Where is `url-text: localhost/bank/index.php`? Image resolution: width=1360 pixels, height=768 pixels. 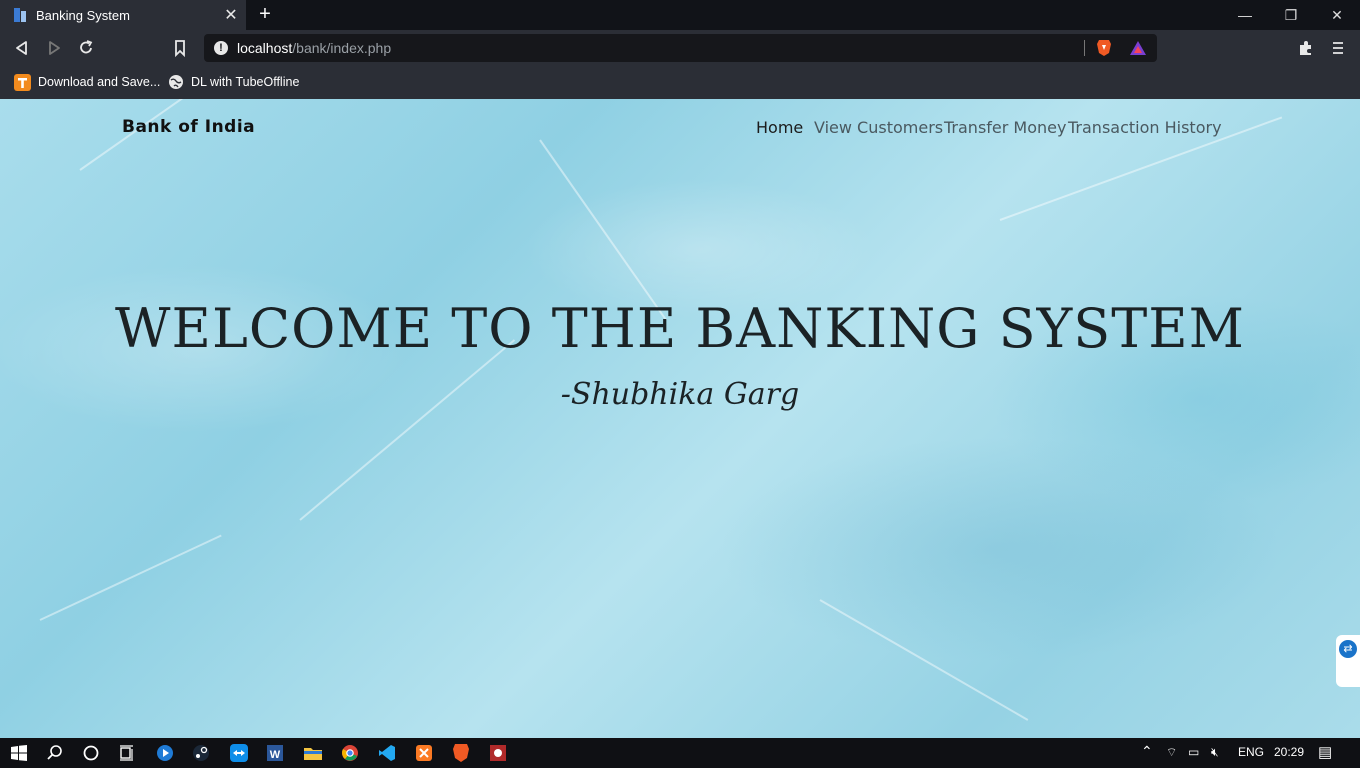
url-text: localhost/bank/index.php is located at coordinates (314, 48).